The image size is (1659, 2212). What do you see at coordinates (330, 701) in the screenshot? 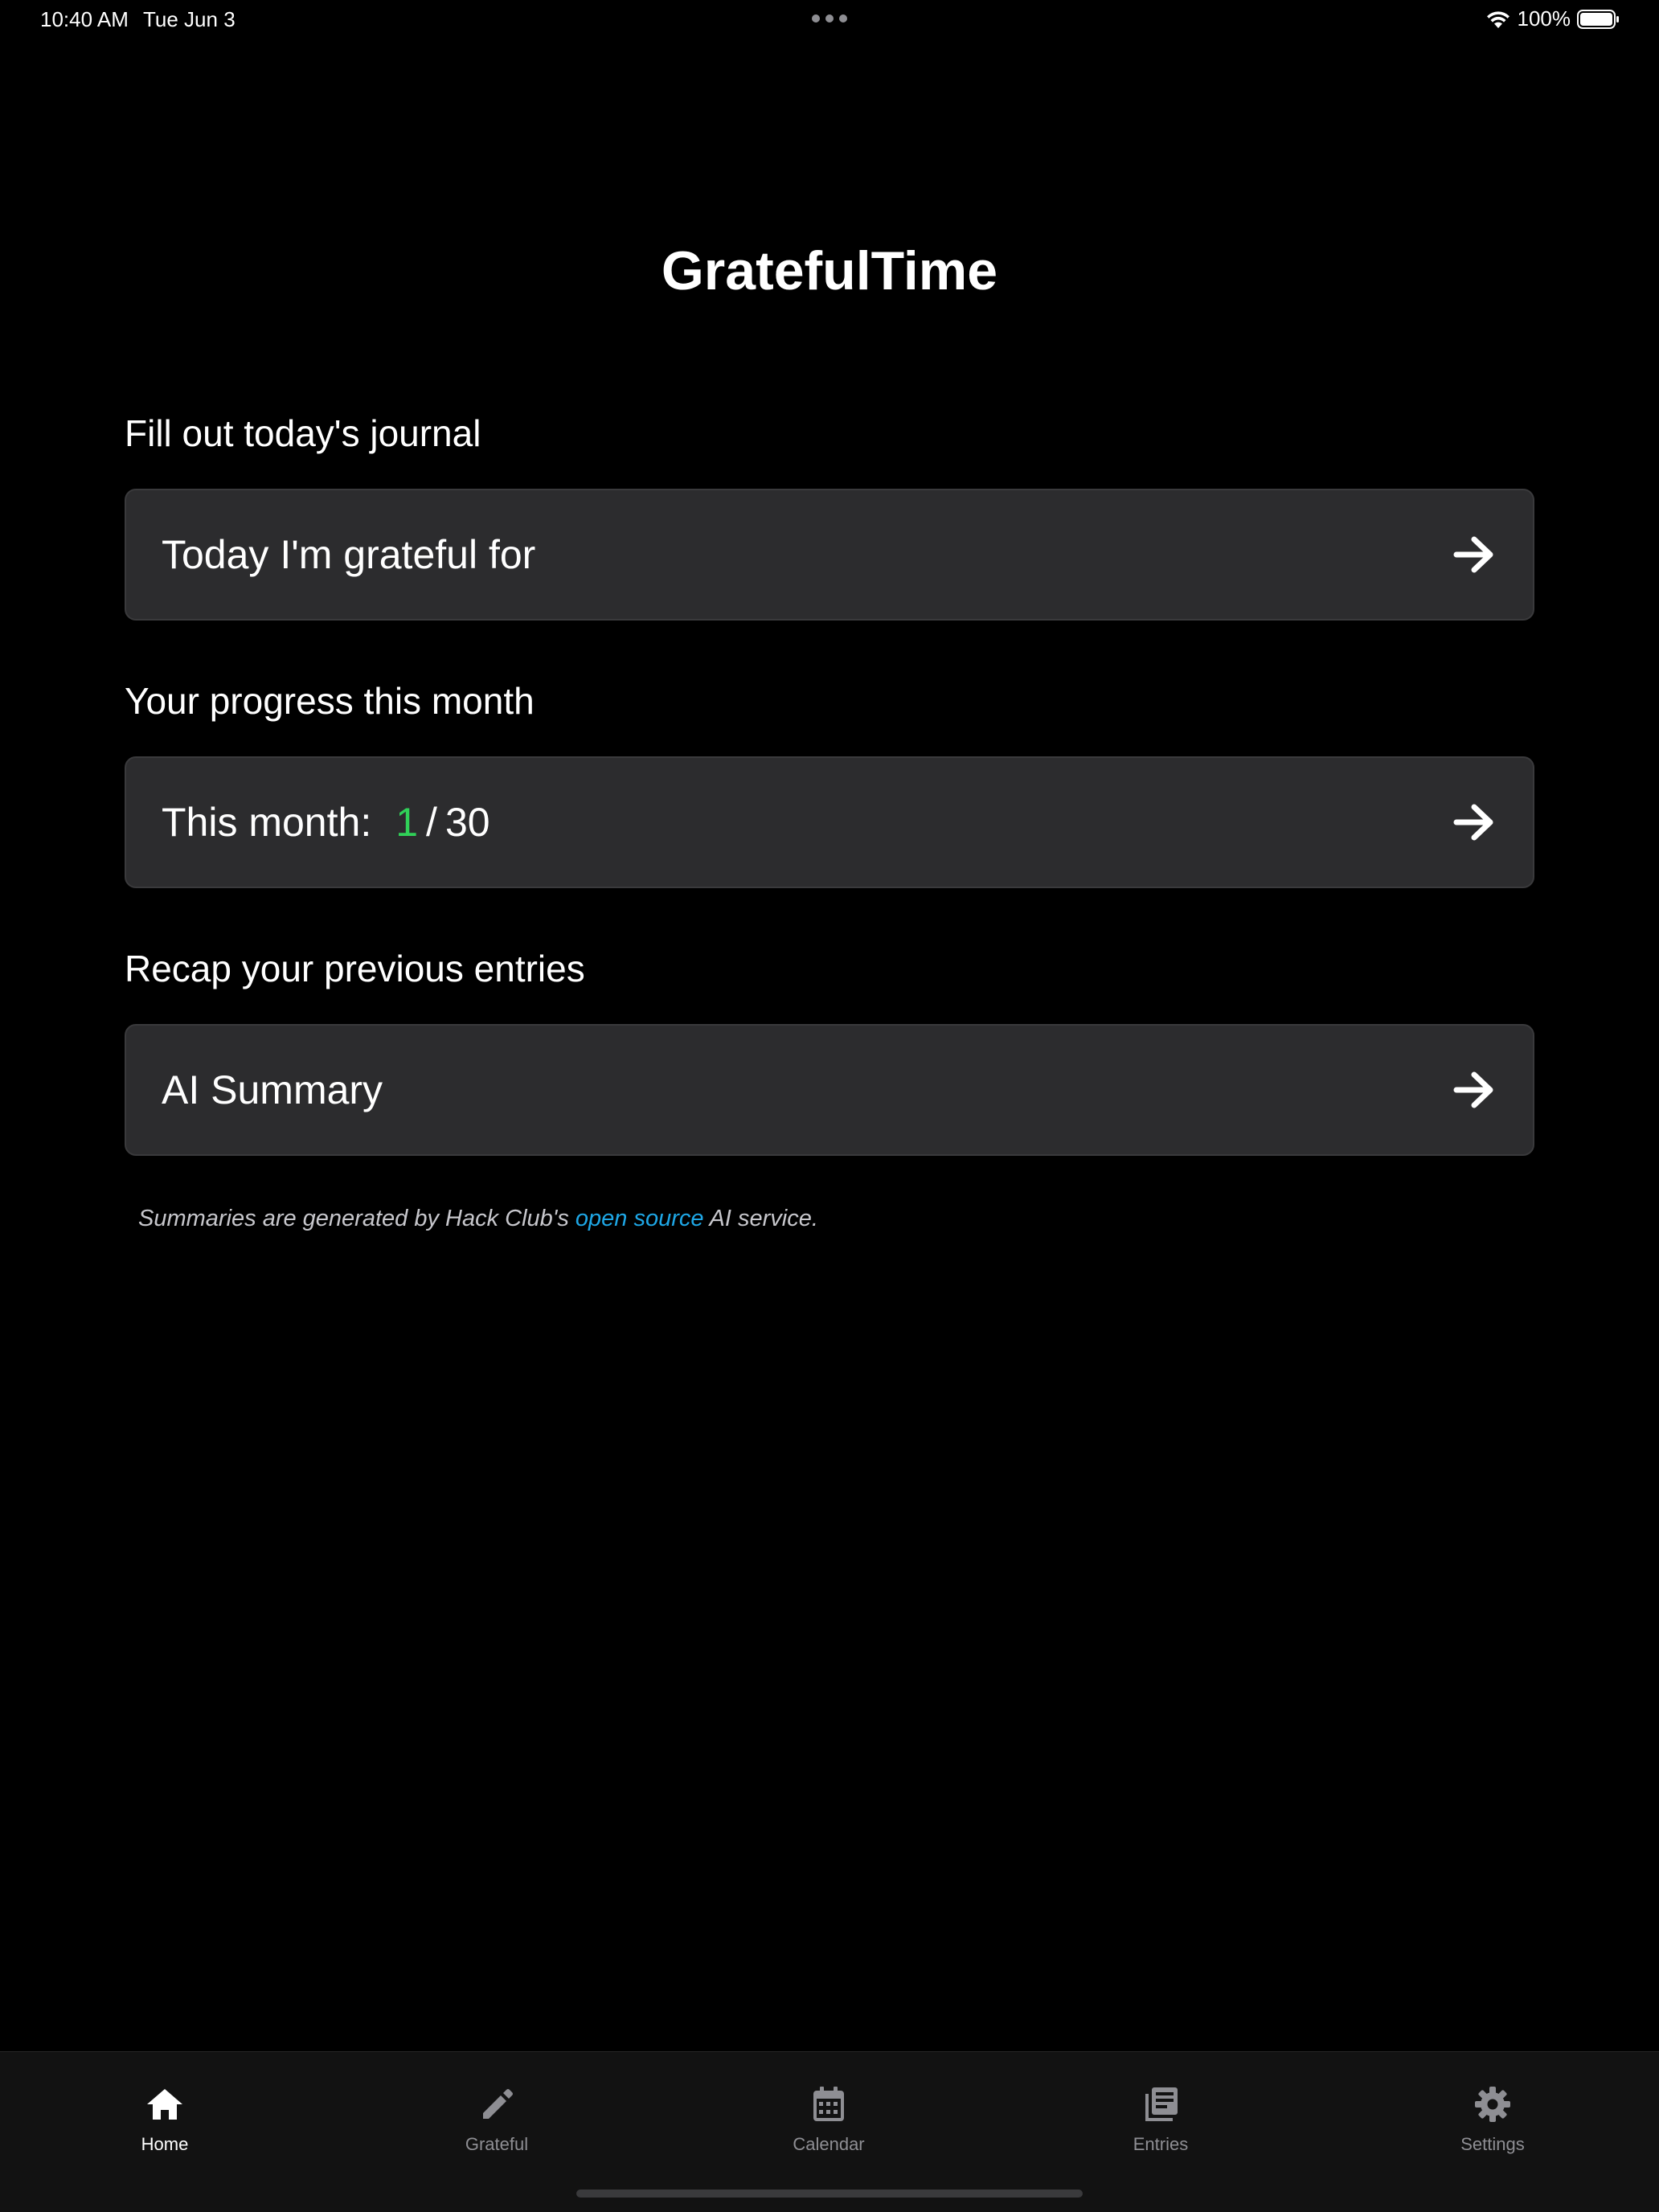
I see `progress-section-heading: Your progress this month` at bounding box center [330, 701].